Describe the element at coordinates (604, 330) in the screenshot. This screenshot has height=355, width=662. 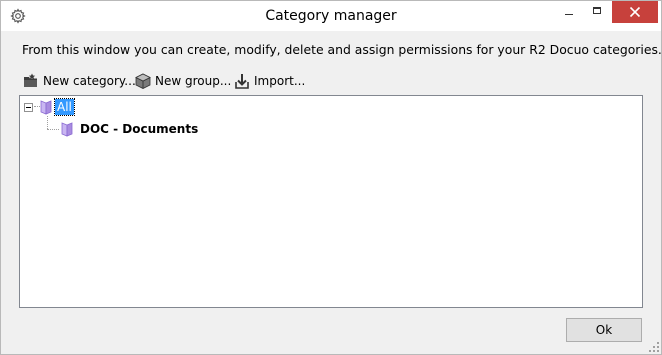
I see `ok-button: Ok` at that location.